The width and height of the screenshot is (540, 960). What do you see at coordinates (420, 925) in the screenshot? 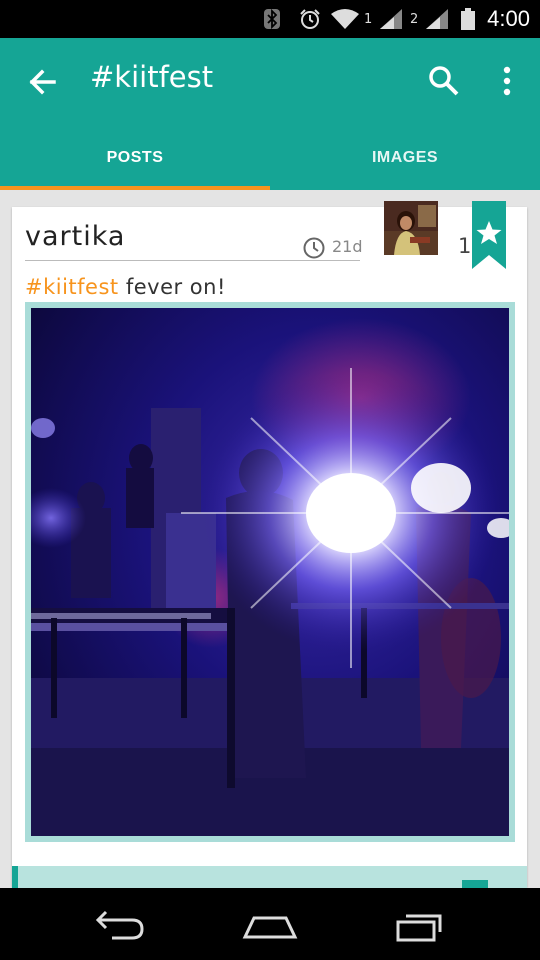
I see `recents-nav-icon` at bounding box center [420, 925].